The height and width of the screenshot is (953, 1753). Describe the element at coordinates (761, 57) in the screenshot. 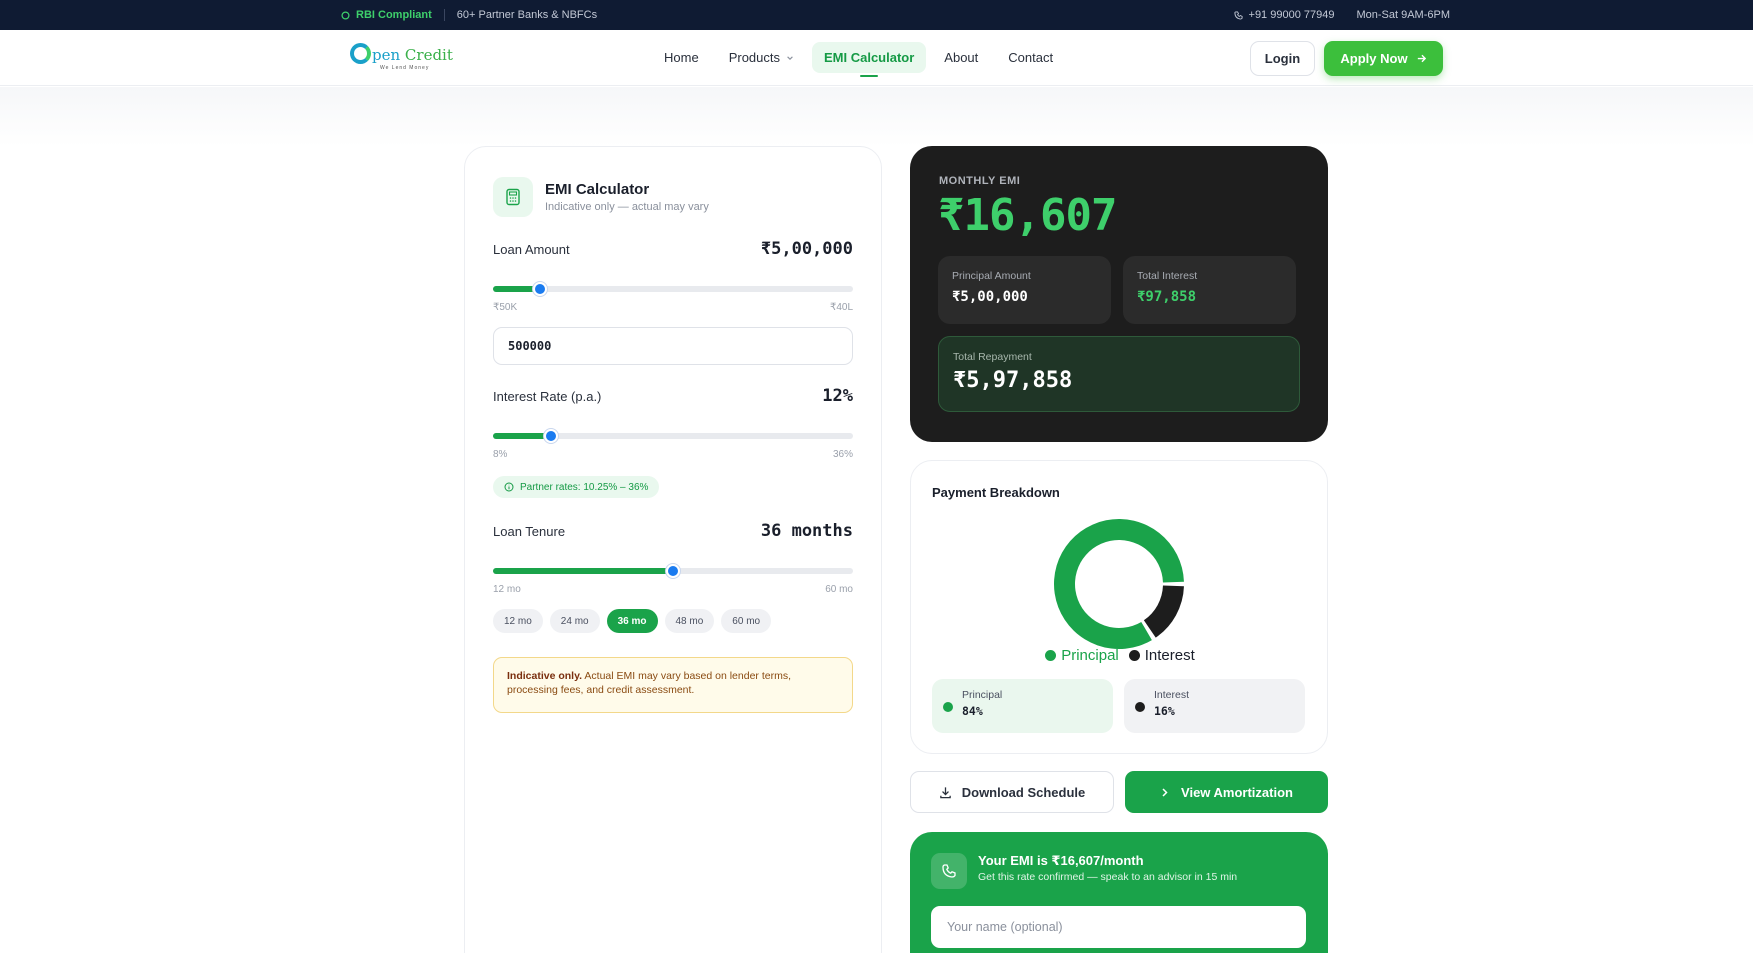

I see `nav-item-products: Products` at that location.